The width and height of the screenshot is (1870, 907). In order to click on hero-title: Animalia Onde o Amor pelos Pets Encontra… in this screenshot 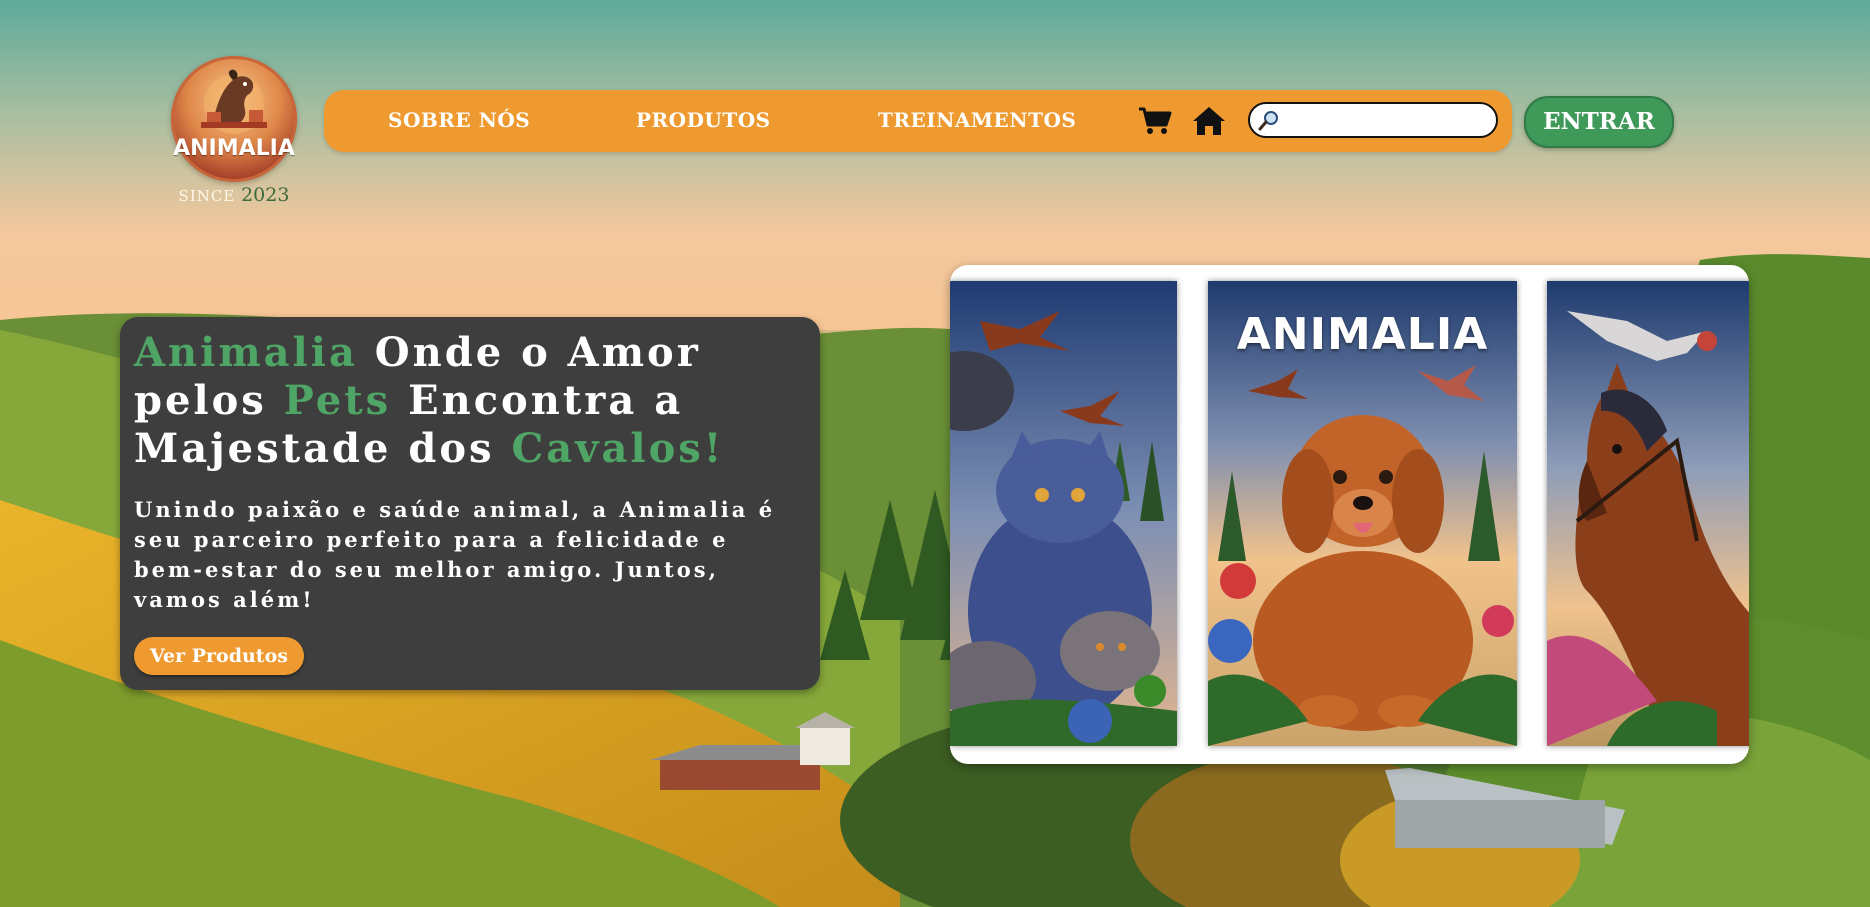, I will do `click(474, 401)`.